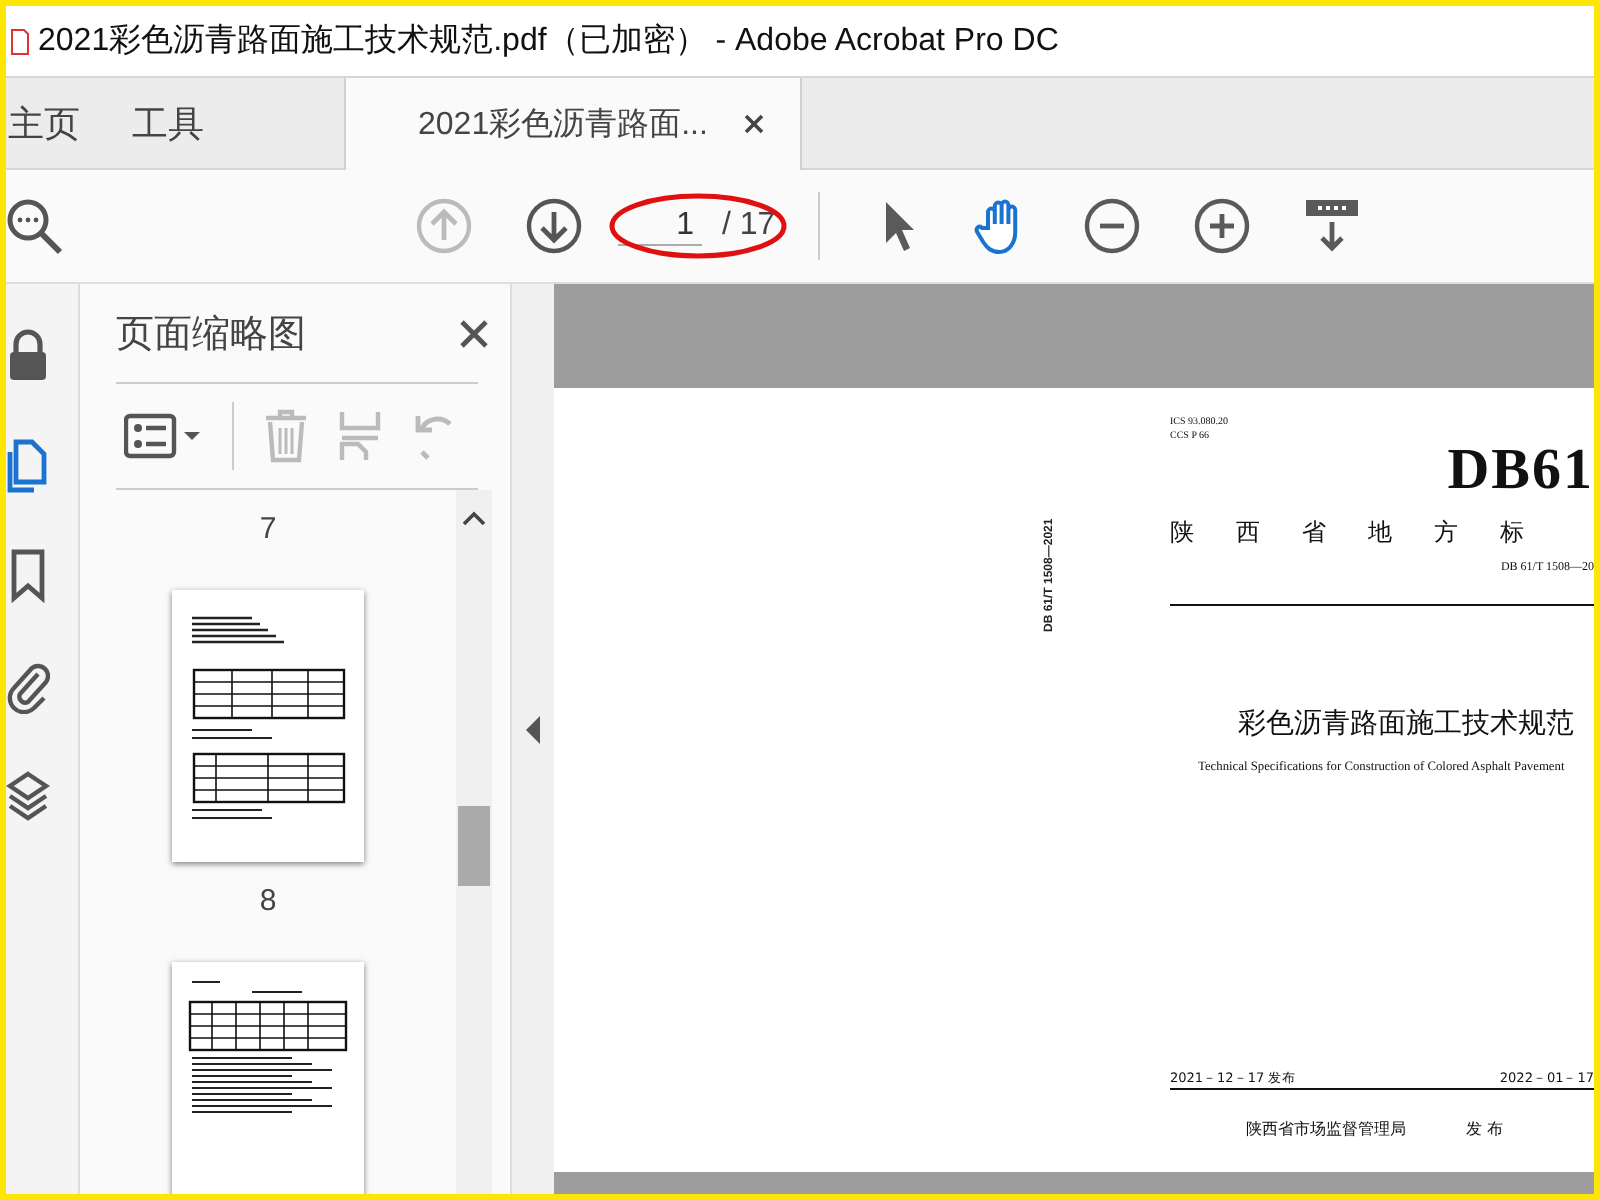 The image size is (1600, 1200). I want to click on standard-authority: 陕西省地方标, so click(1369, 533).